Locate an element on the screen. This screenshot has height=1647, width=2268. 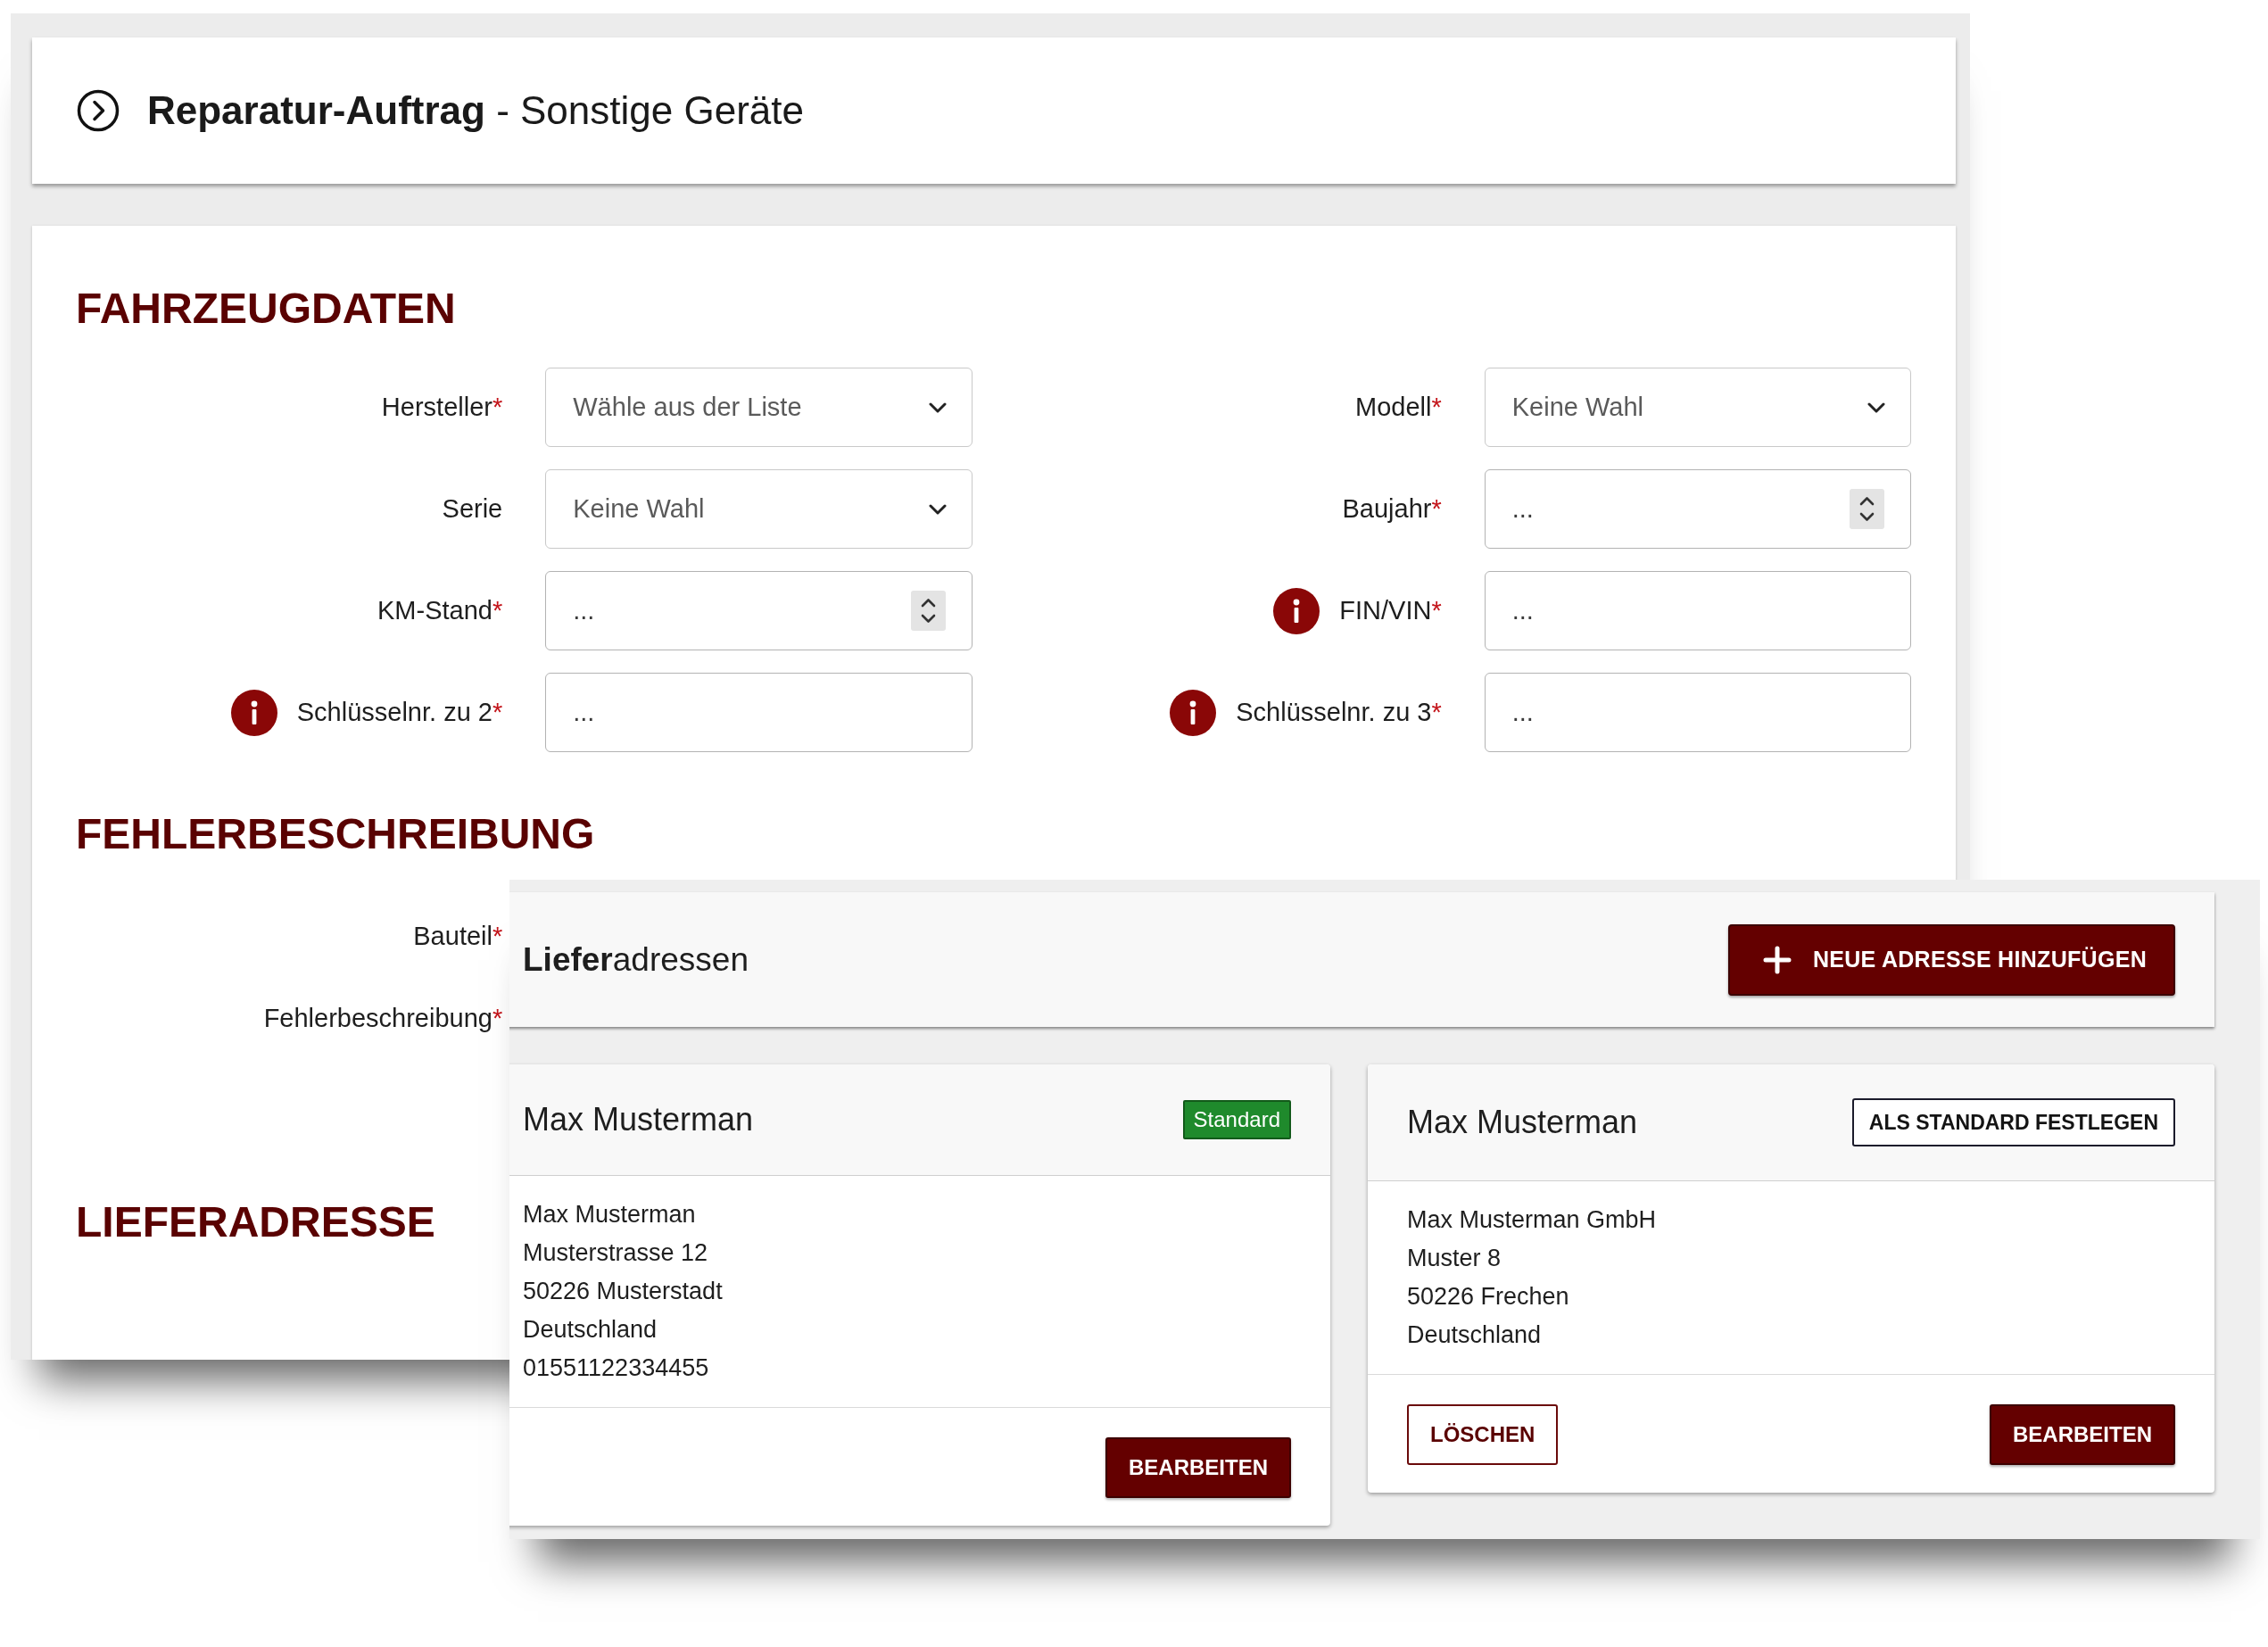
delete-button: LÖSCHEN is located at coordinates (1483, 1434).